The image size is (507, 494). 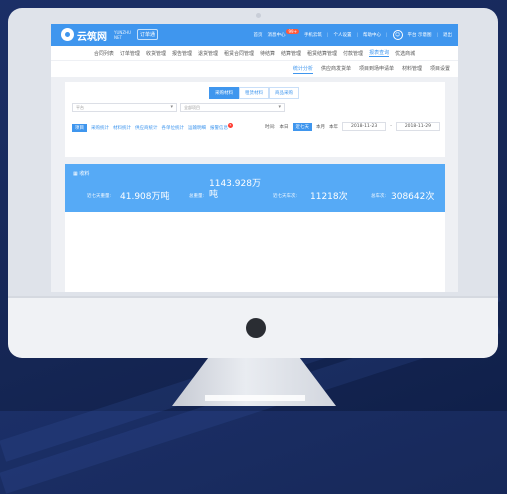 What do you see at coordinates (79, 128) in the screenshot?
I see `filter-project: 项目` at bounding box center [79, 128].